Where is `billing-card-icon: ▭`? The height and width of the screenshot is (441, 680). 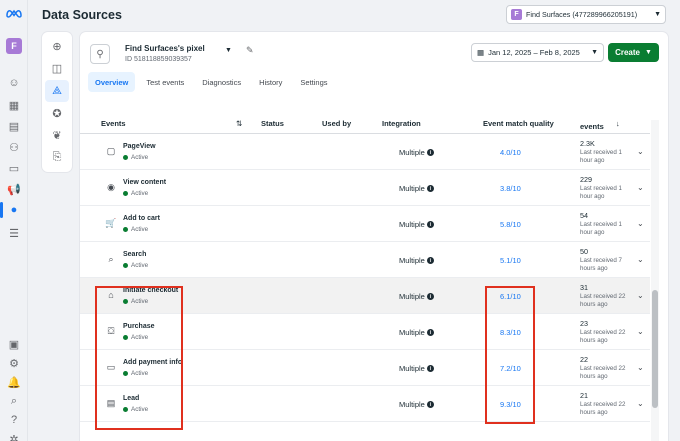 billing-card-icon: ▭ is located at coordinates (14, 168).